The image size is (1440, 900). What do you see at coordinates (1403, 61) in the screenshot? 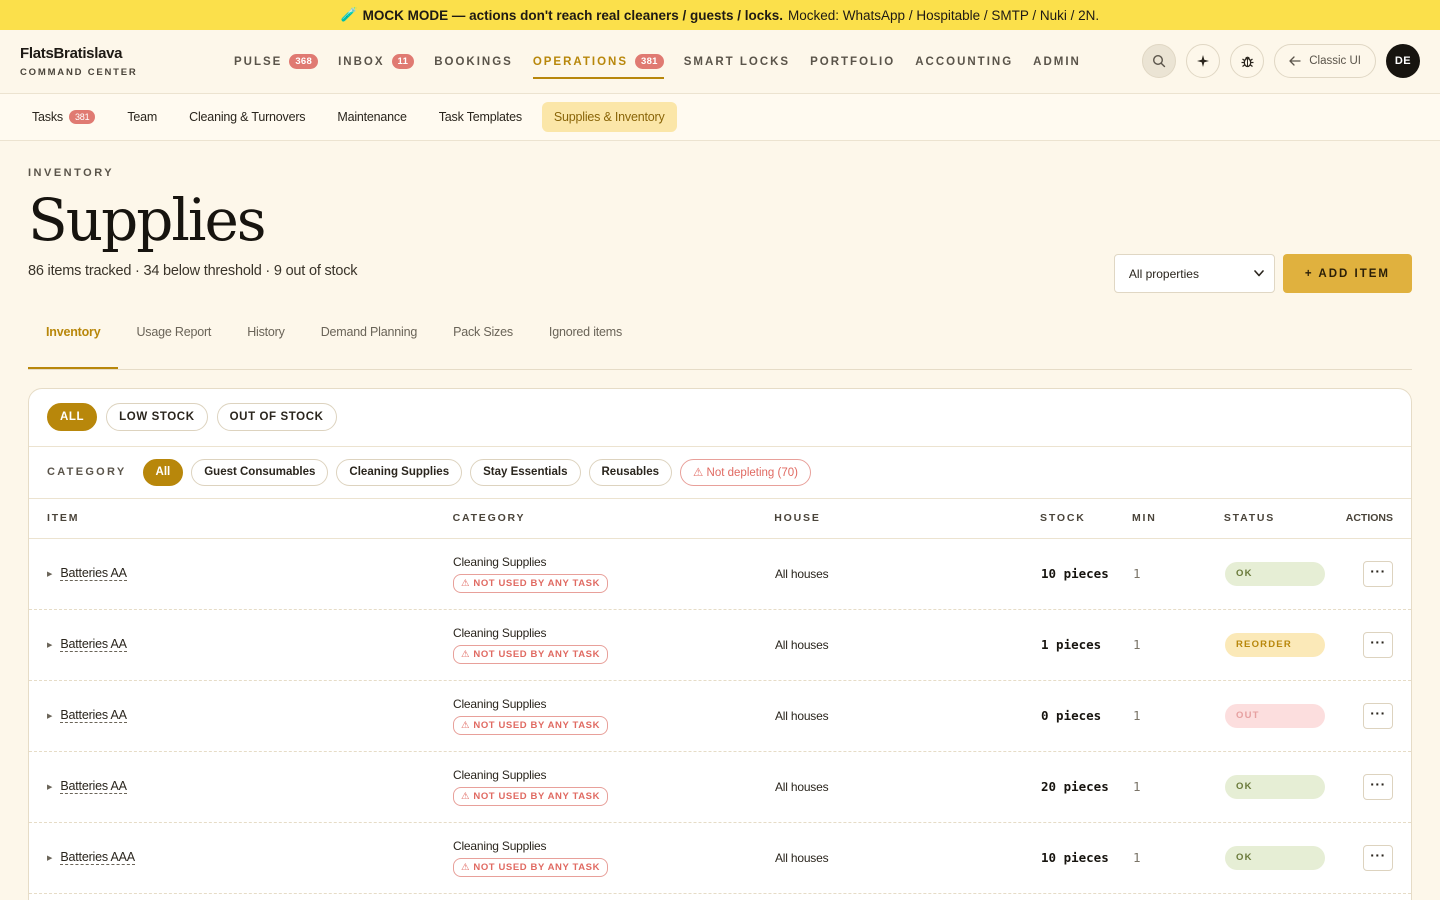
I see `user-avatar: DE` at bounding box center [1403, 61].